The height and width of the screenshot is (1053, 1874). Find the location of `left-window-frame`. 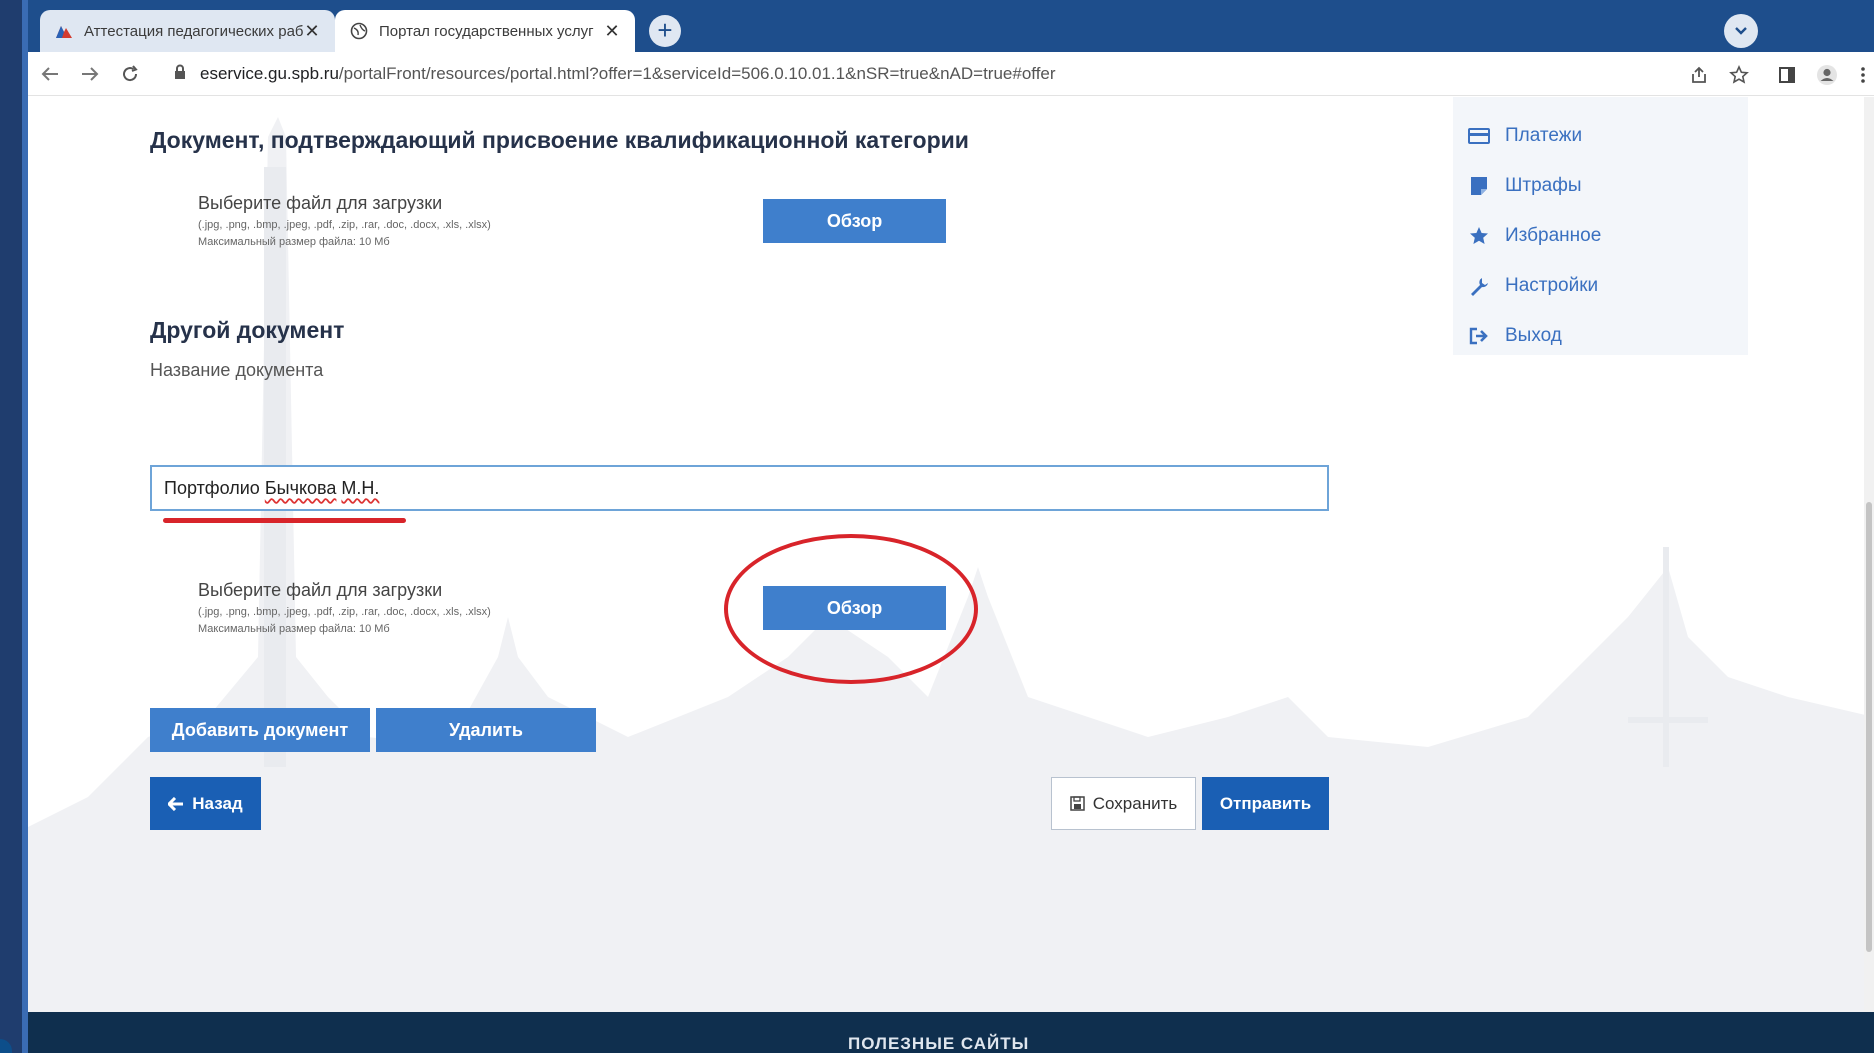

left-window-frame is located at coordinates (14, 526).